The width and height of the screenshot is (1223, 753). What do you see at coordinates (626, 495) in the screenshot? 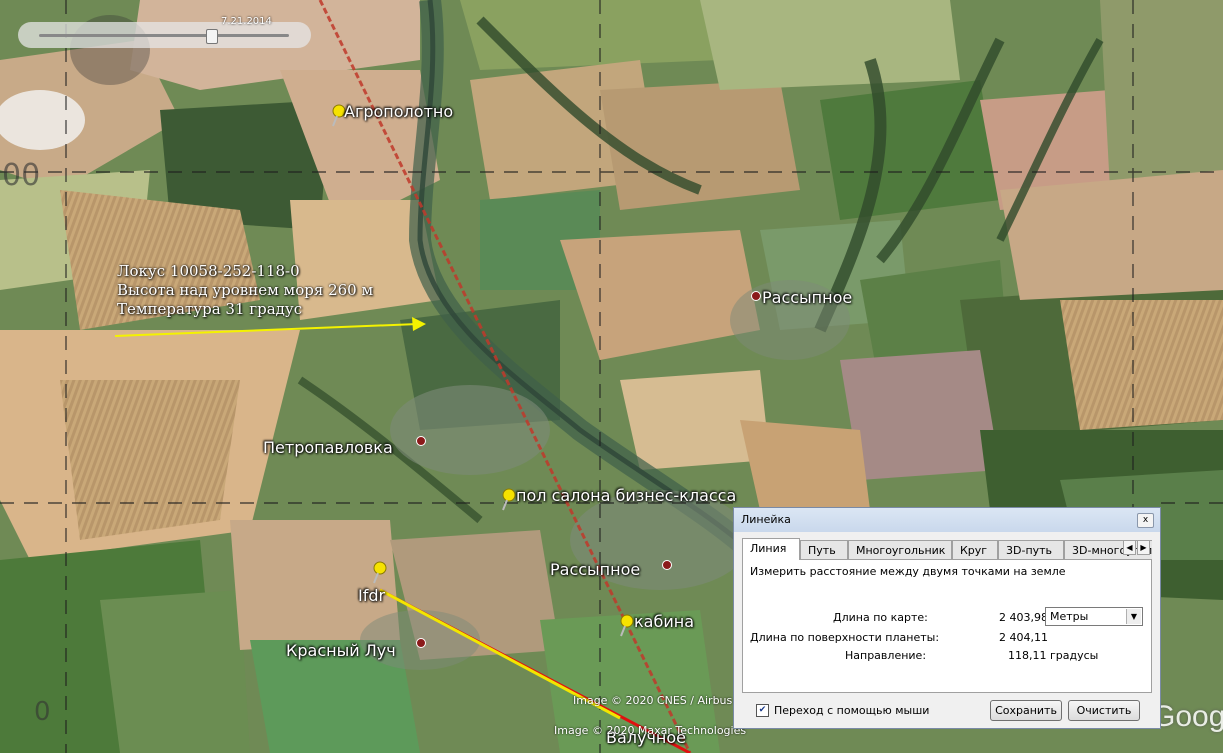
I see `place-label-business-class: пол салона бизнес-класса` at bounding box center [626, 495].